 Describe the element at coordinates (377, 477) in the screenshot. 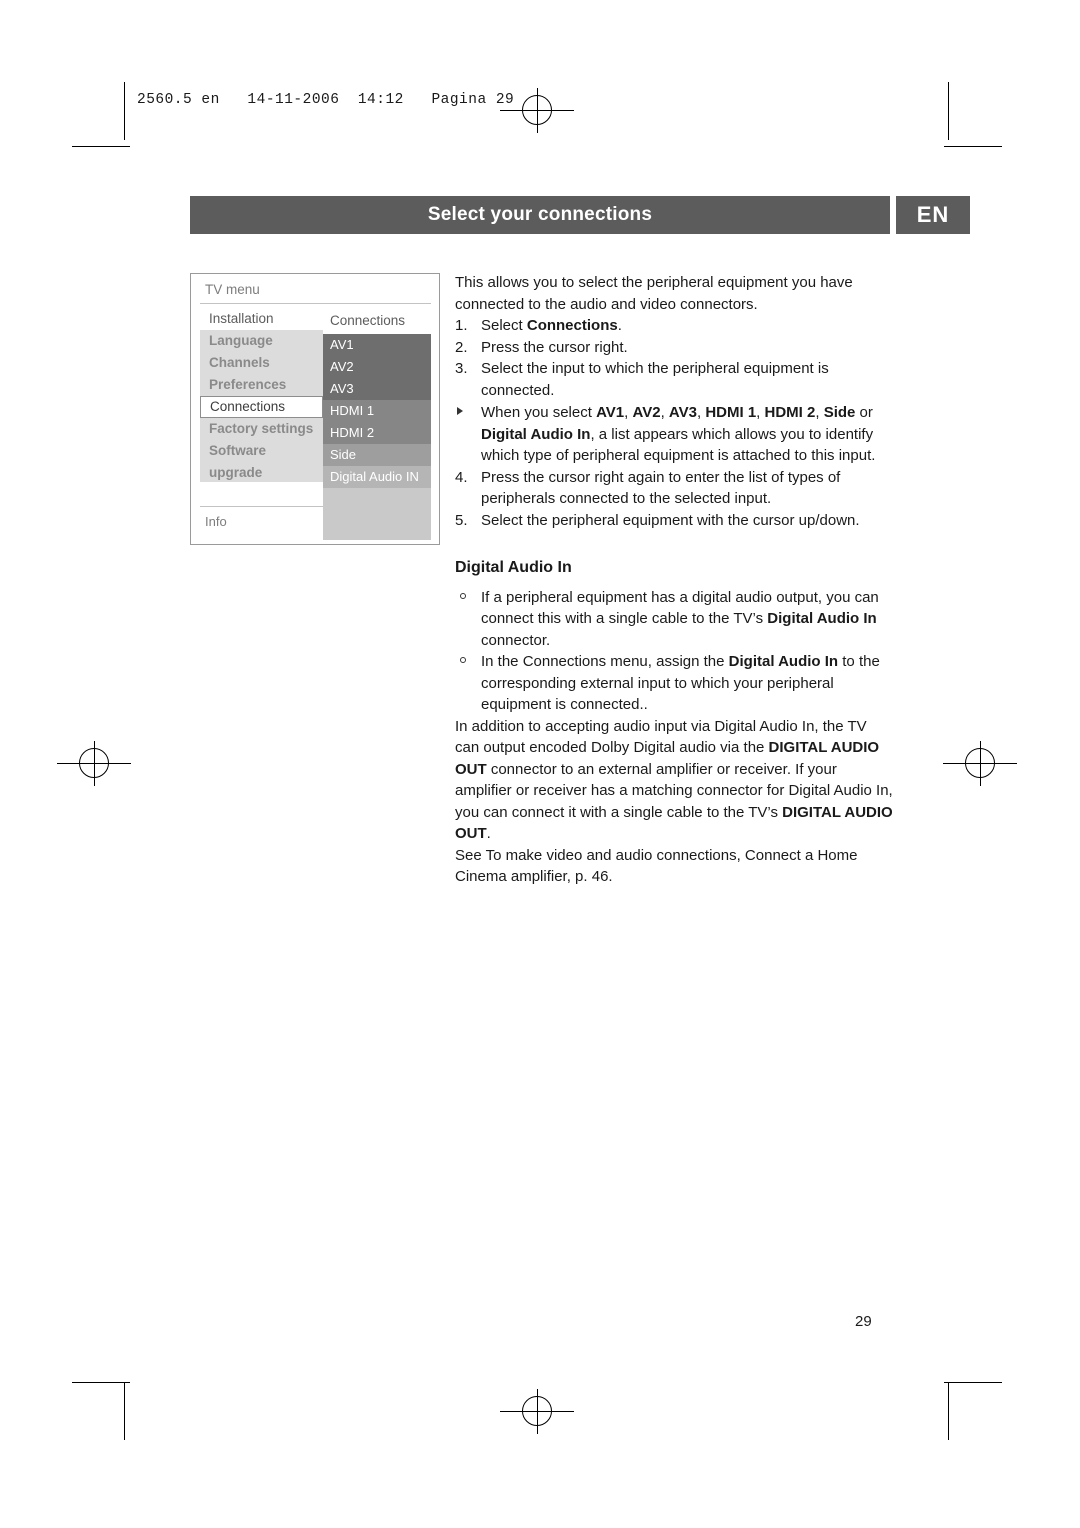

I see `connection-item-digital-audio-in: Digital Audio IN` at that location.